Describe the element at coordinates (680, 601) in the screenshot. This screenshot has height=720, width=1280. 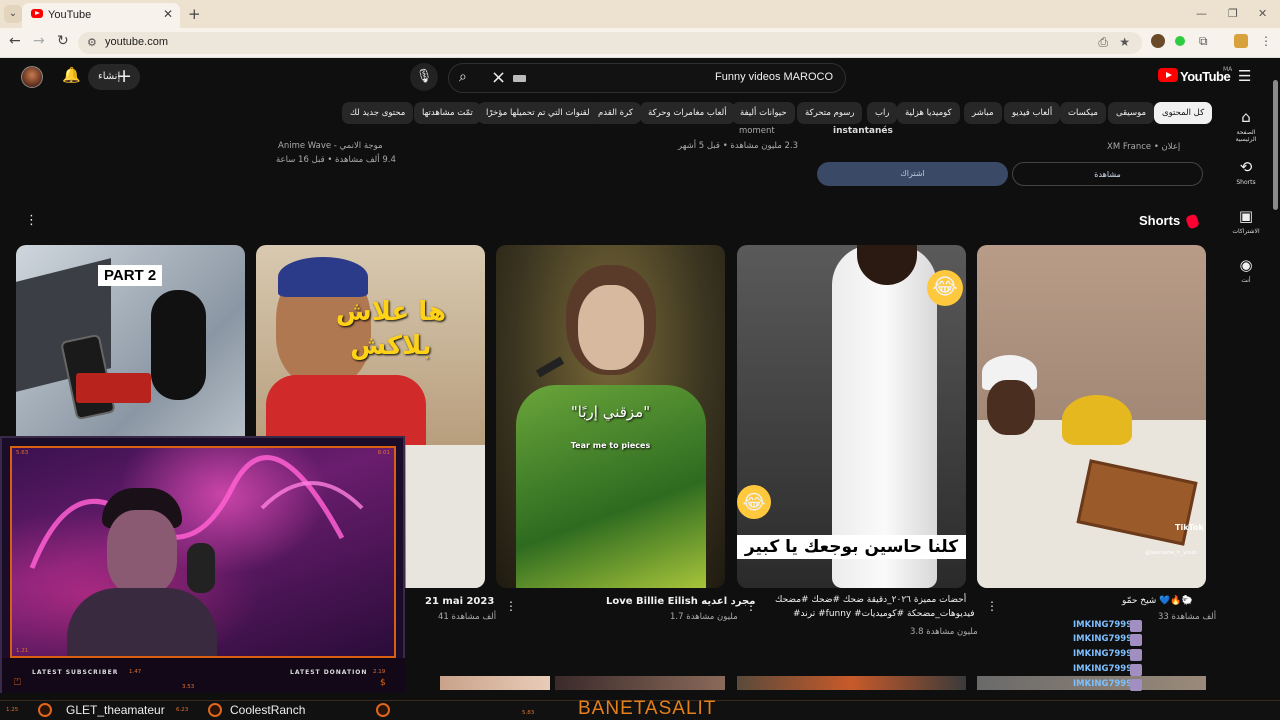
I see `short-title: Love Billie Eilish مجرد اعديه` at that location.